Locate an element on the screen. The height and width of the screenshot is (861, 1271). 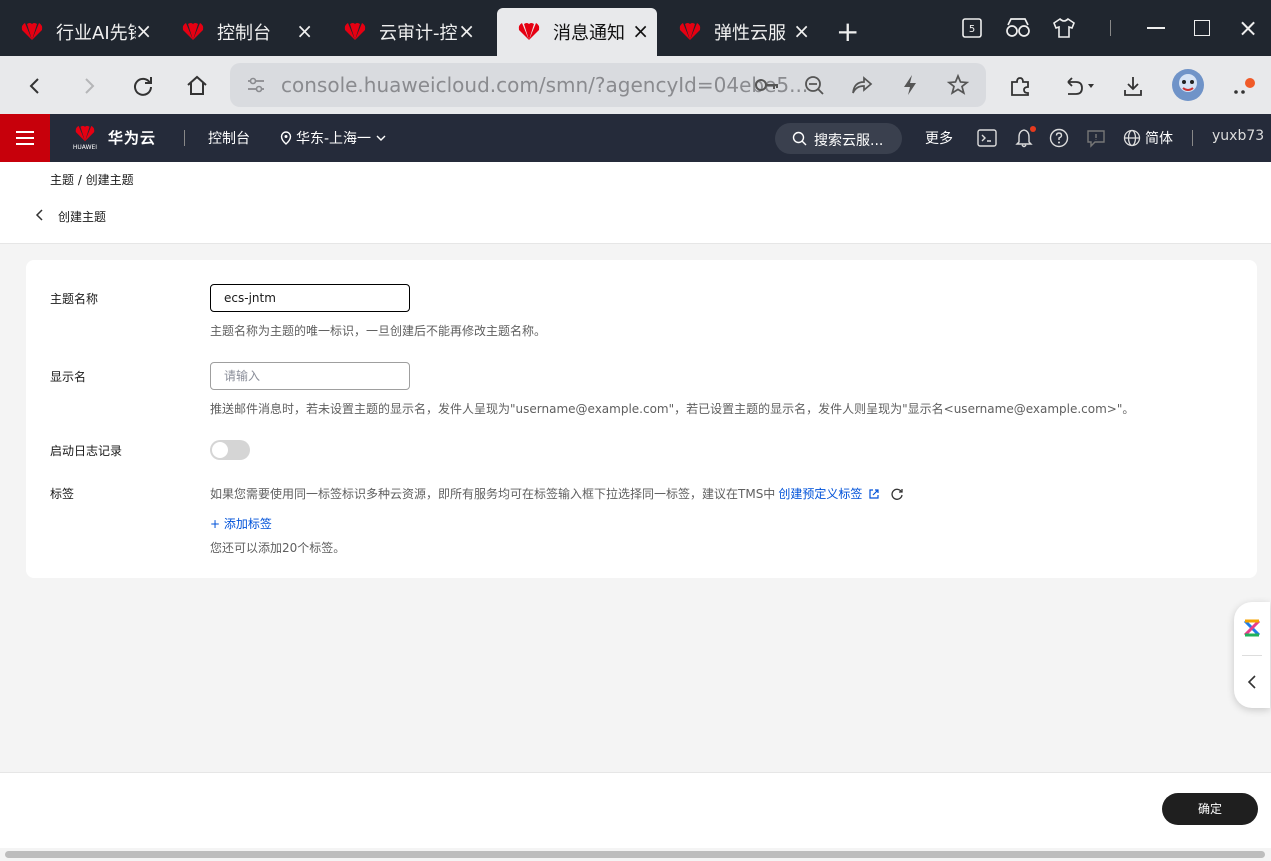
tab-ecs: 弹性云服 × is located at coordinates (738, 32).